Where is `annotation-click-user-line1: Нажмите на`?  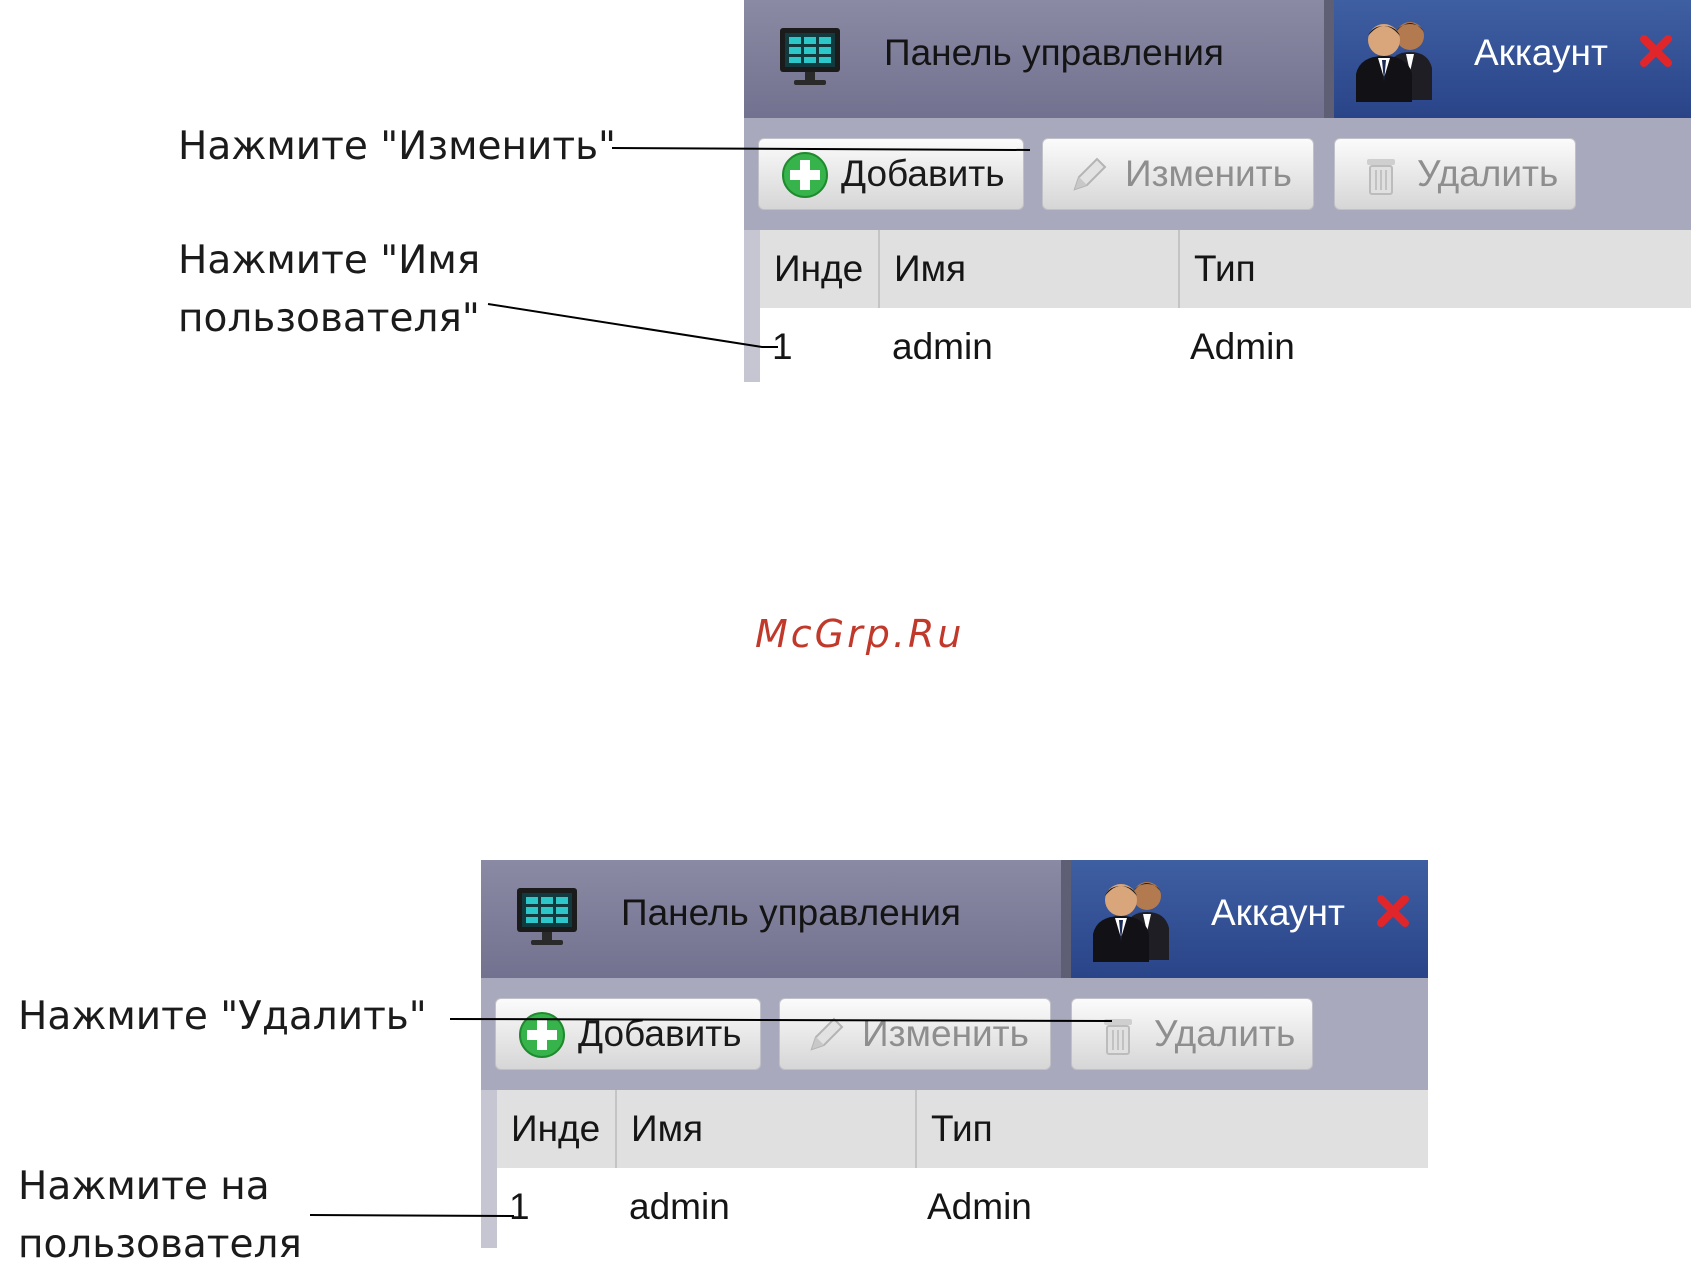
annotation-click-user-line1: Нажмите на is located at coordinates (144, 1186).